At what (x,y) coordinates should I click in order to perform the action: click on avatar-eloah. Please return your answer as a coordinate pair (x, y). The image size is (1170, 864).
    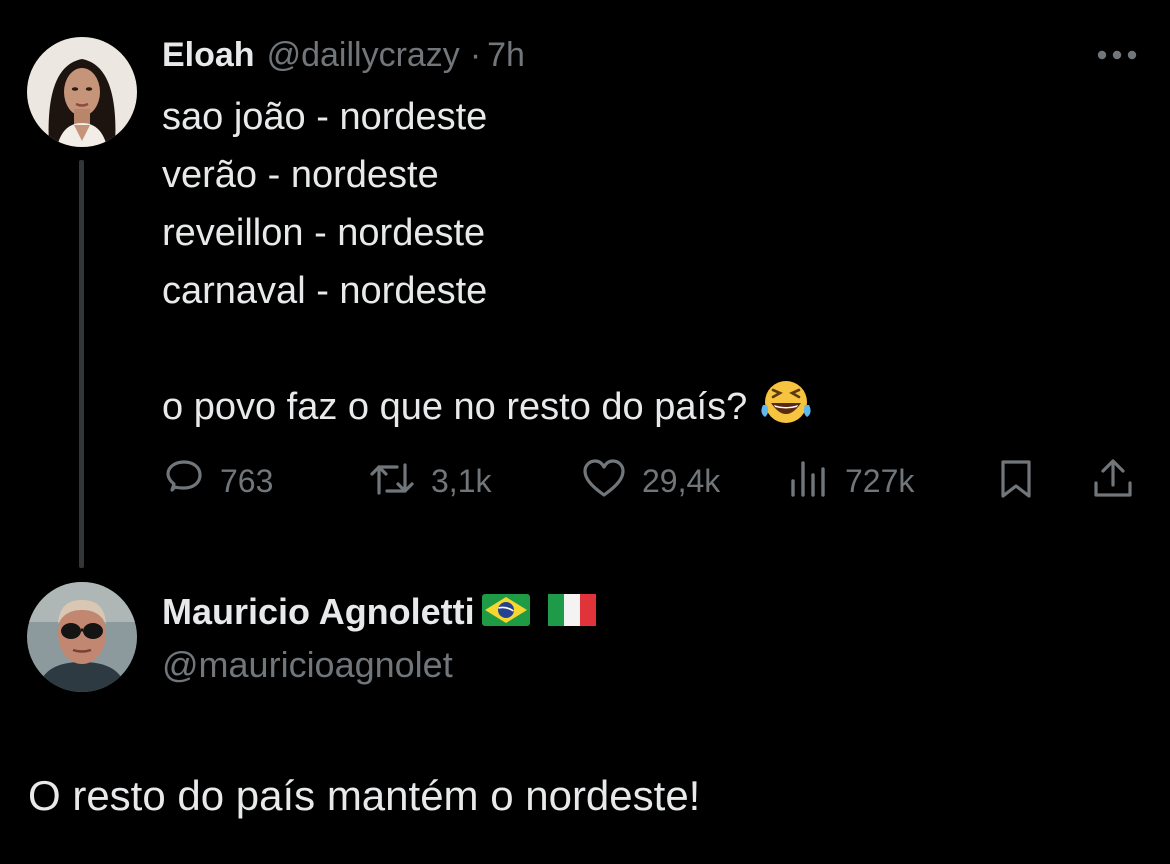
    Looking at the image, I should click on (82, 92).